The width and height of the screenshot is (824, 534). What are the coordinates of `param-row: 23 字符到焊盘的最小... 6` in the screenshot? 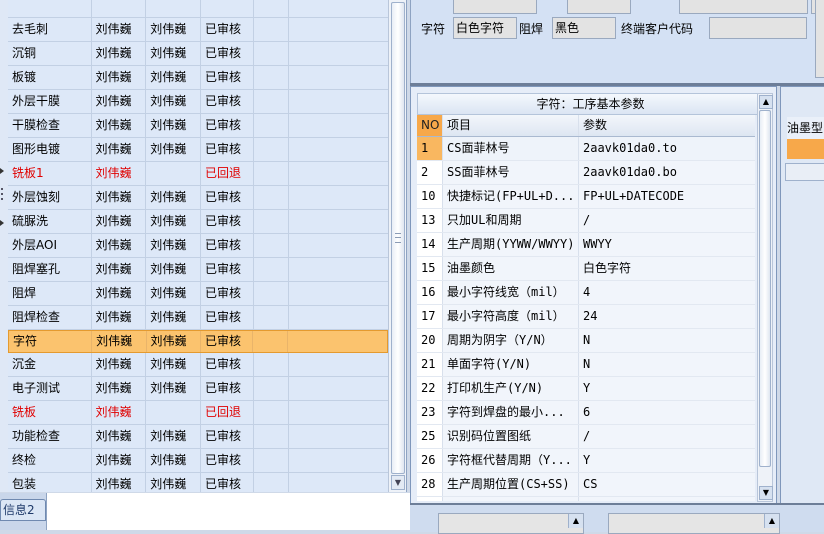 It's located at (586, 413).